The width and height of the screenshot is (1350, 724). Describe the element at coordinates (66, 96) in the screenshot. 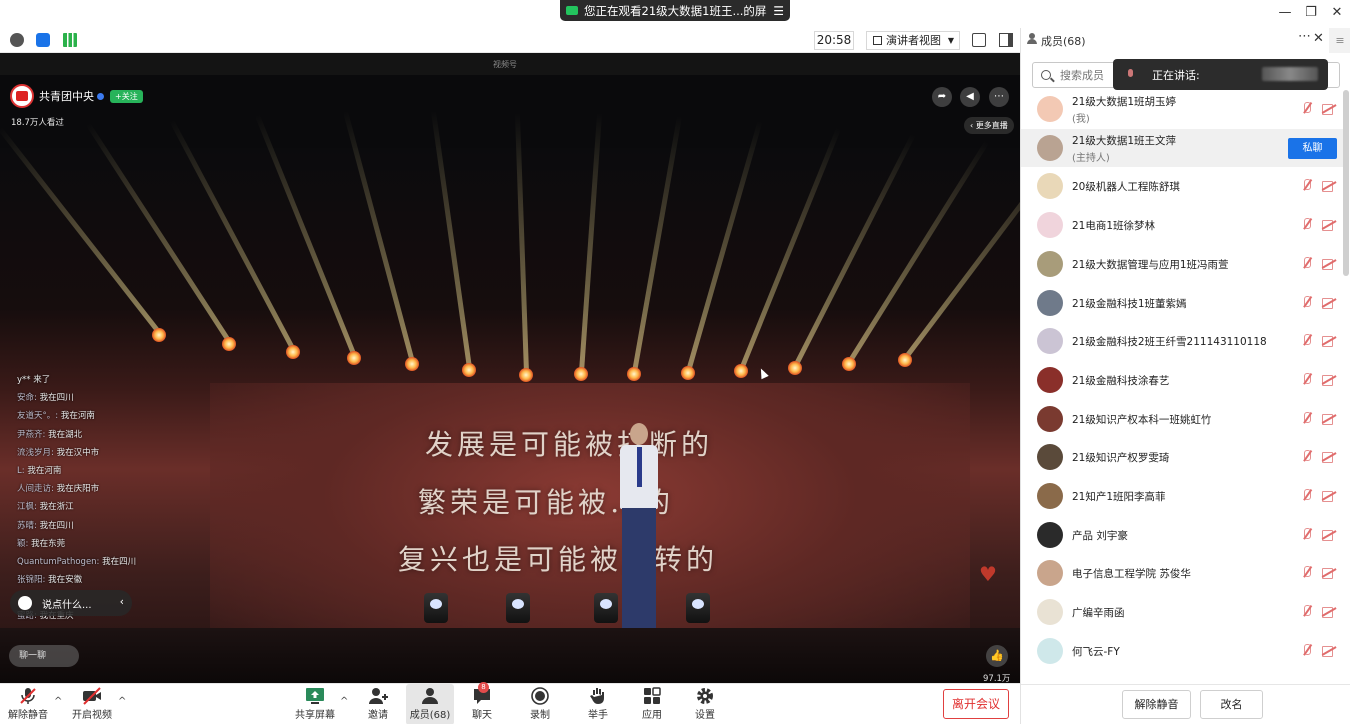

I see `channel-name: 共青团中央` at that location.